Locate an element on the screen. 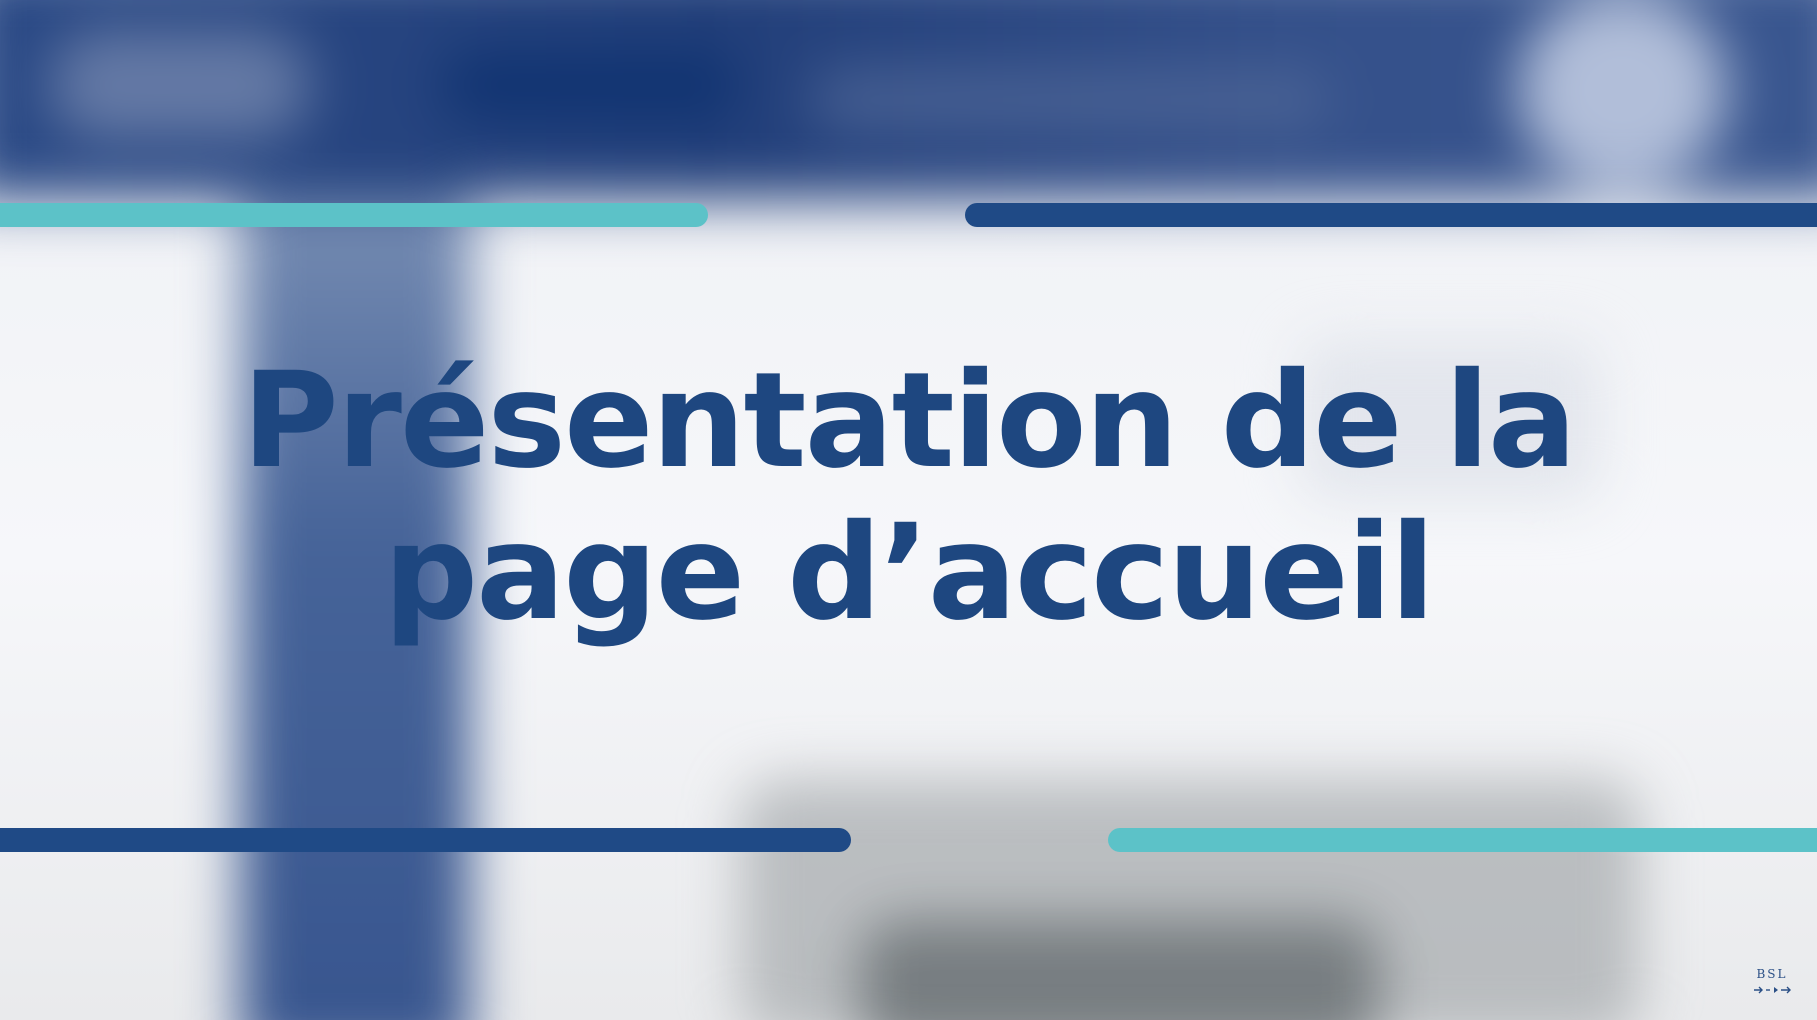  decorative-bar-top-right is located at coordinates (1391, 215).